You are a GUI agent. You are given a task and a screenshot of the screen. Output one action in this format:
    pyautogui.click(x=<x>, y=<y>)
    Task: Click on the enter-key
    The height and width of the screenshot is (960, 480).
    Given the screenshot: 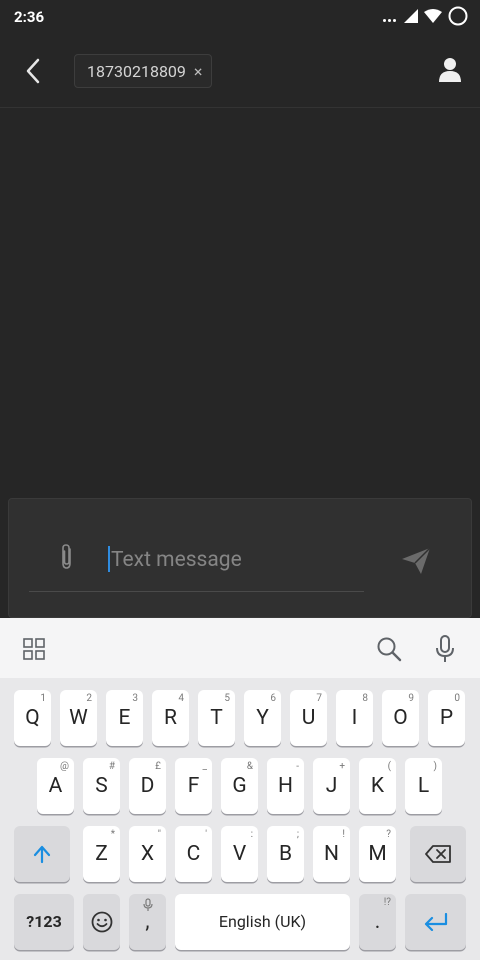 What is the action you would take?
    pyautogui.click(x=435, y=922)
    